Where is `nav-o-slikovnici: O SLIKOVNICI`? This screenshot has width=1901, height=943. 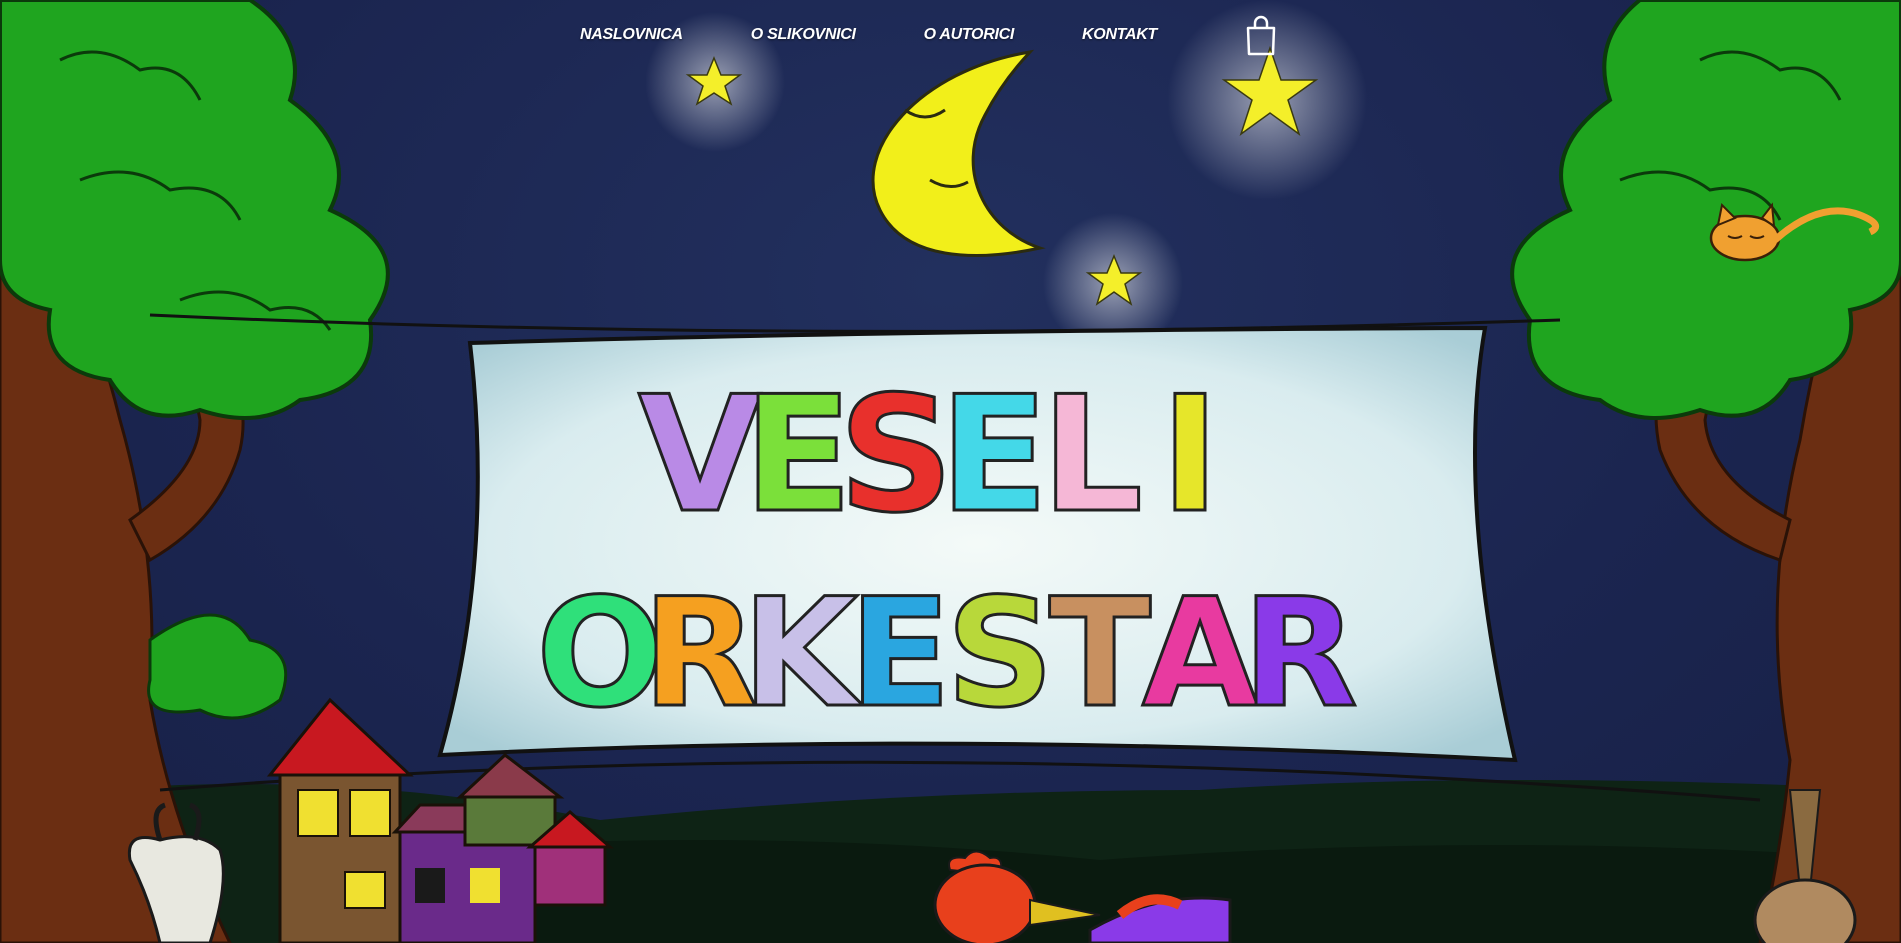
nav-o-slikovnici: O SLIKOVNICI is located at coordinates (803, 35).